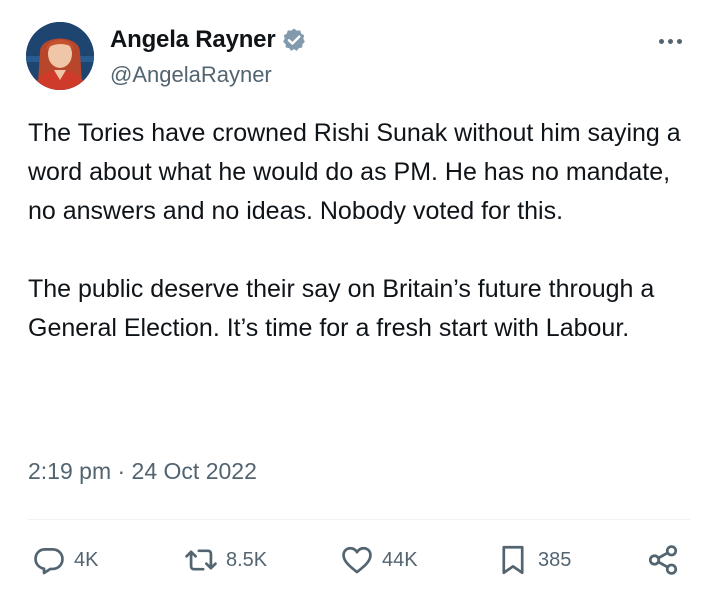 Image resolution: width=718 pixels, height=600 pixels. I want to click on author-name: Angela Rayner, so click(193, 40).